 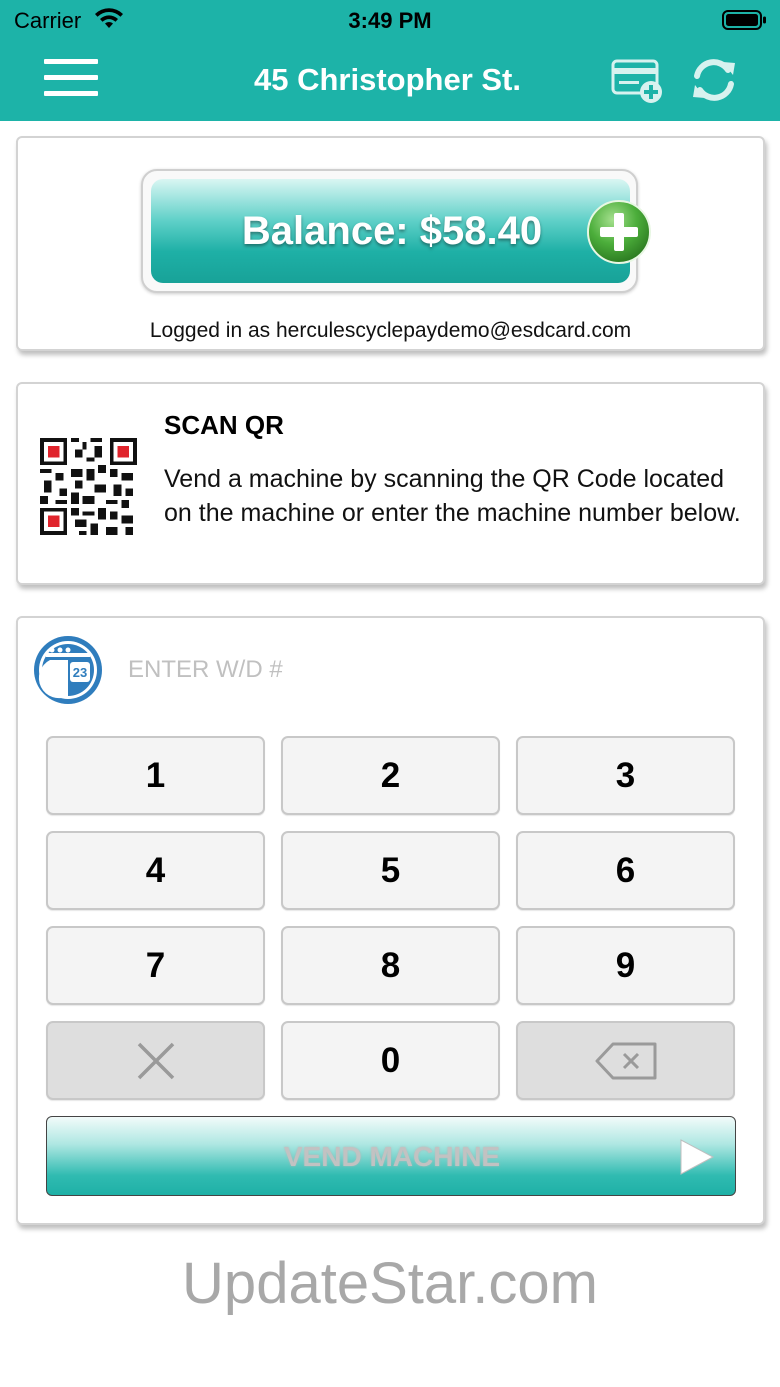 I want to click on vend-machine-button: VEND MACHINE, so click(x=391, y=1156).